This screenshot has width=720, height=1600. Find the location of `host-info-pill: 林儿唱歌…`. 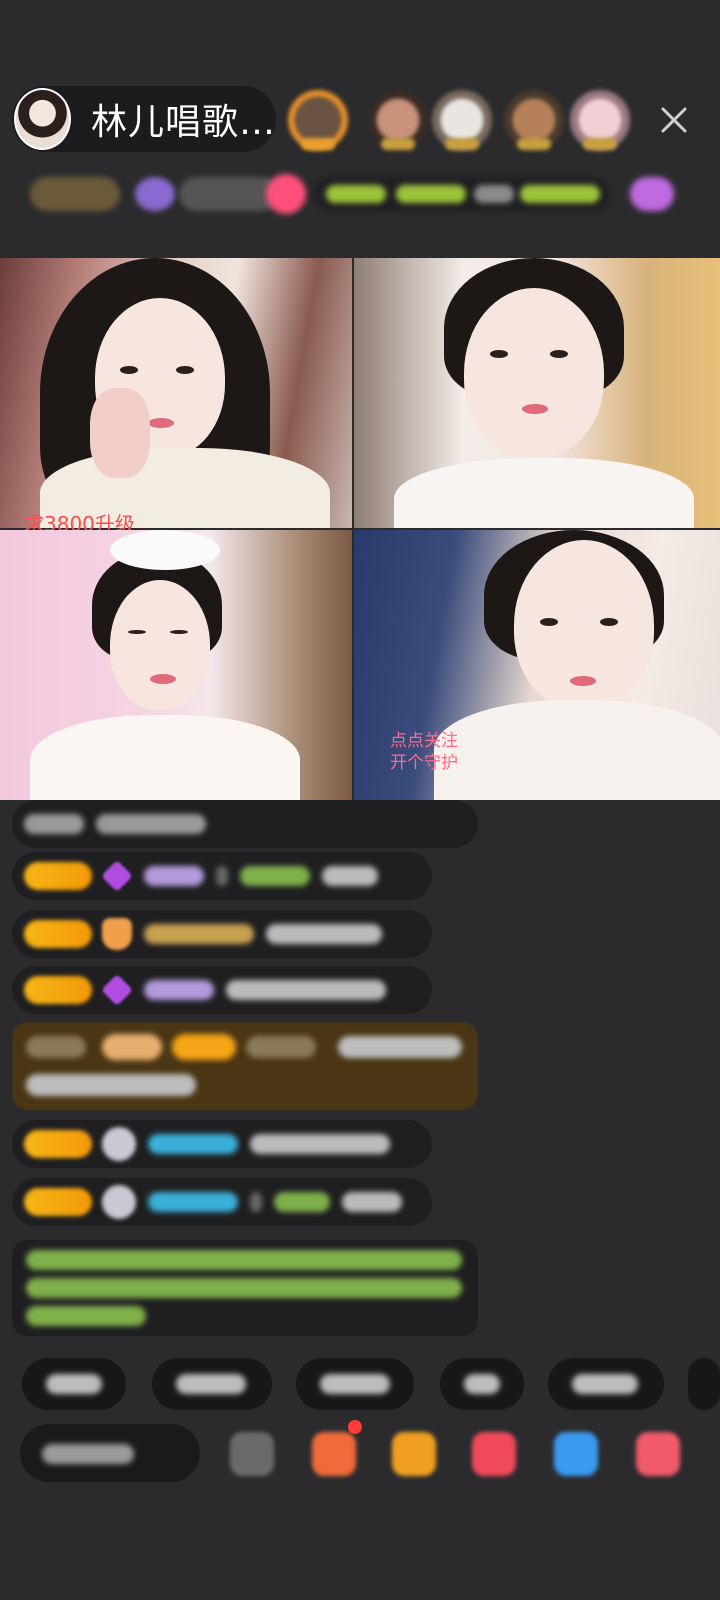

host-info-pill: 林儿唱歌… is located at coordinates (144, 119).